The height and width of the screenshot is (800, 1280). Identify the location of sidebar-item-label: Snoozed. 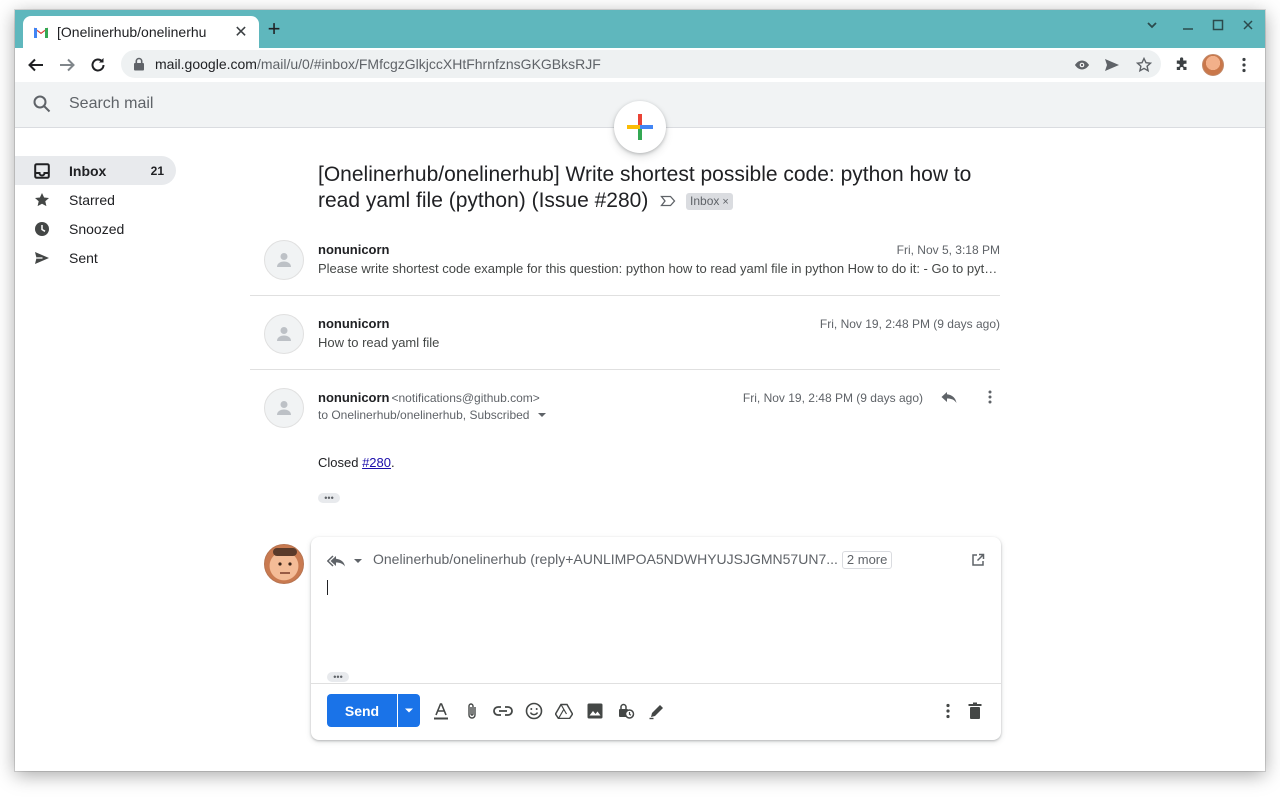
(97, 228).